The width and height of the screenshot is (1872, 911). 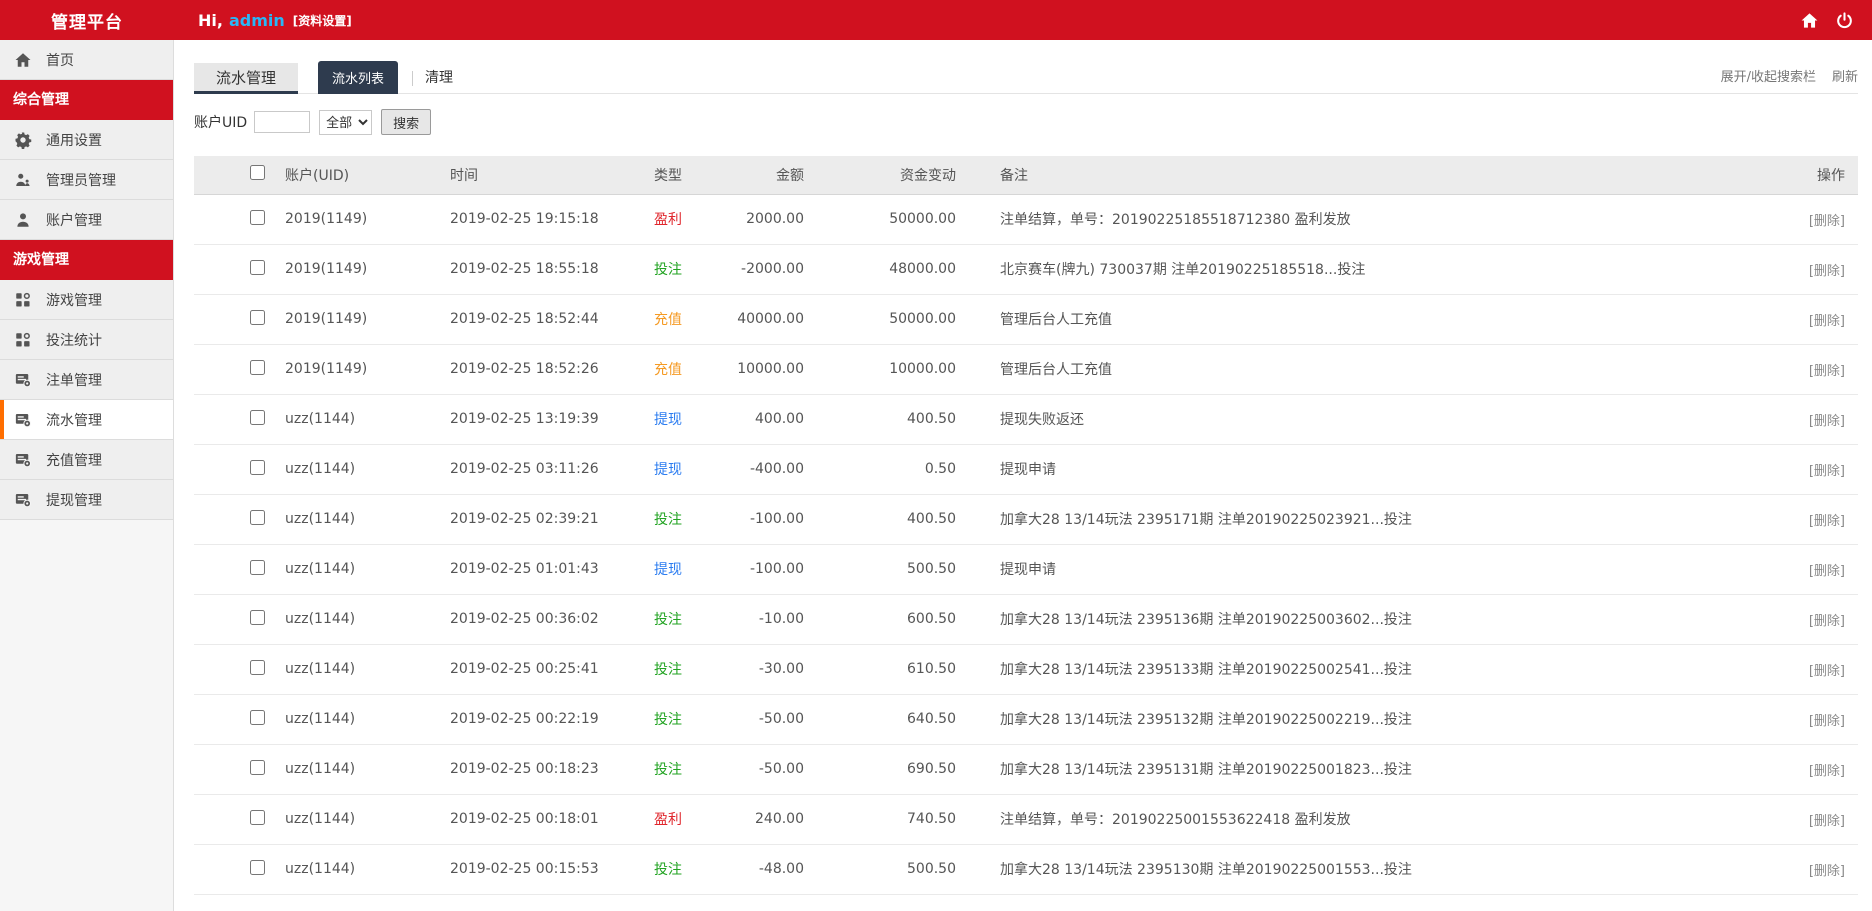 What do you see at coordinates (536, 419) in the screenshot?
I see `cell-time: 2019-02-25 13:19:39` at bounding box center [536, 419].